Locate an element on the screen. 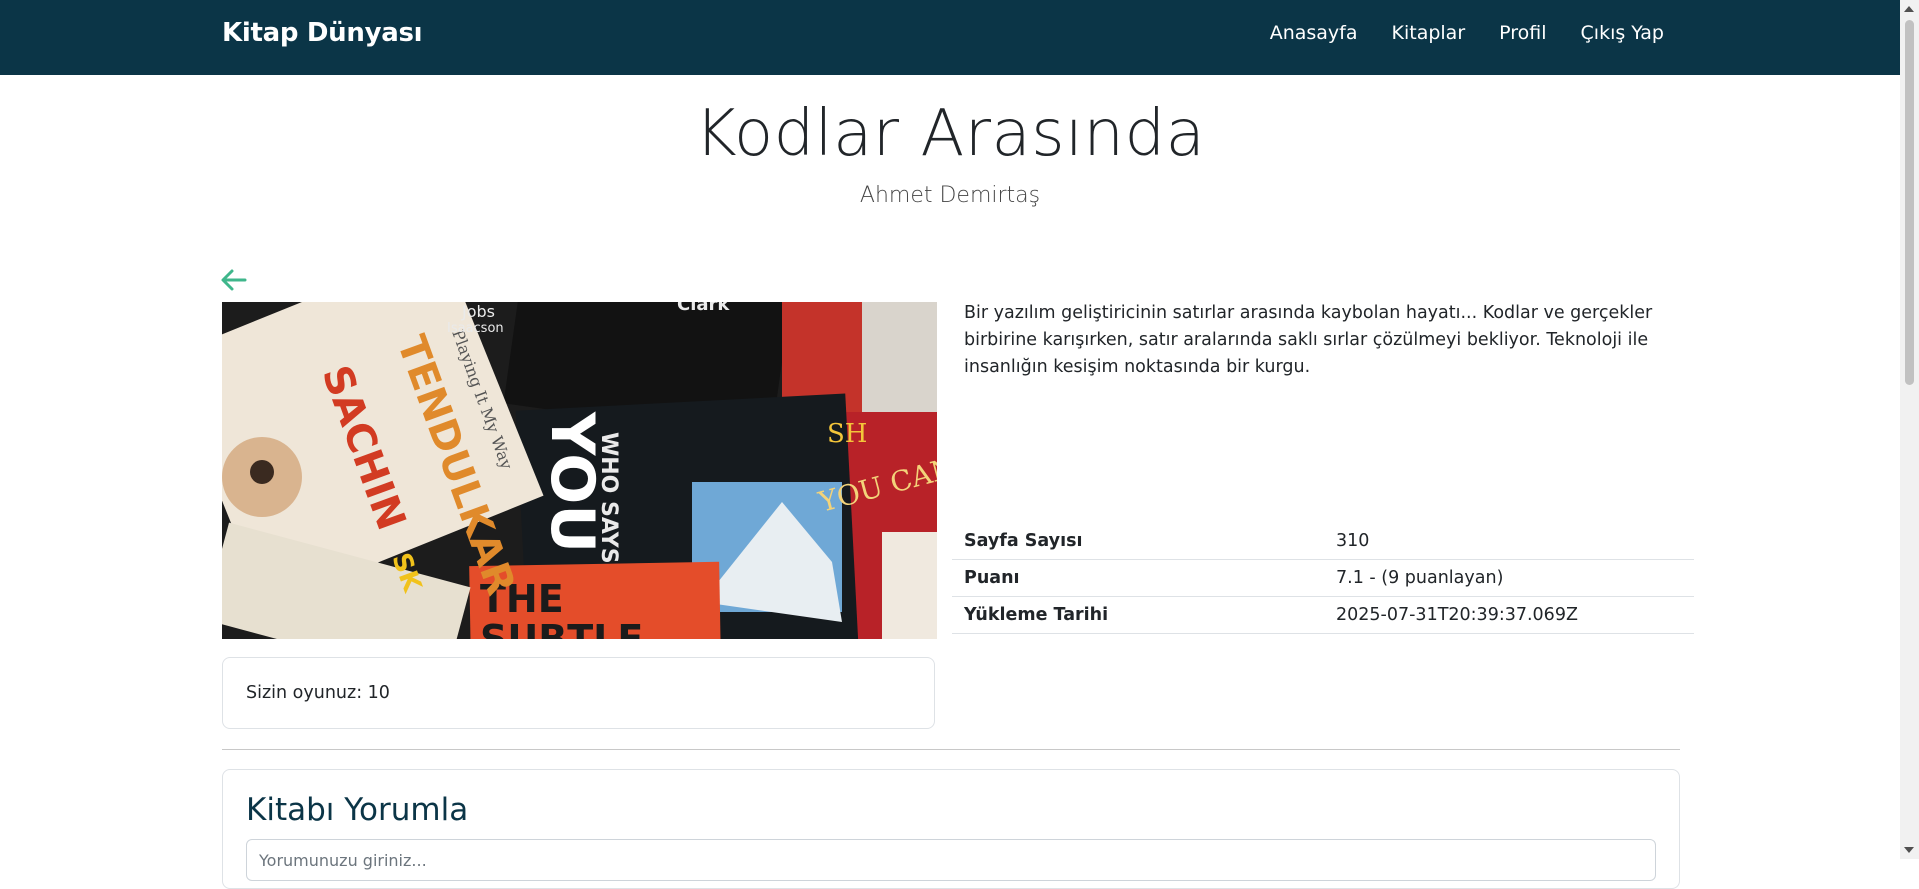 The width and height of the screenshot is (1919, 889). table-row: Yükleme Tarihi 2025-07-31T20:39:37.069Z is located at coordinates (1323, 615).